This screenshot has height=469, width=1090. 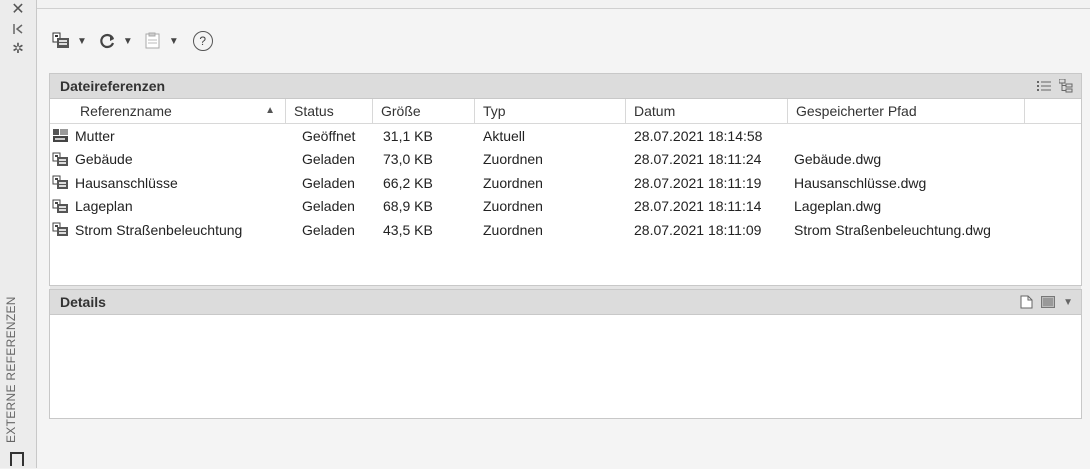 What do you see at coordinates (168, 111) in the screenshot?
I see `column-header-reference-name: Referenzname ▲` at bounding box center [168, 111].